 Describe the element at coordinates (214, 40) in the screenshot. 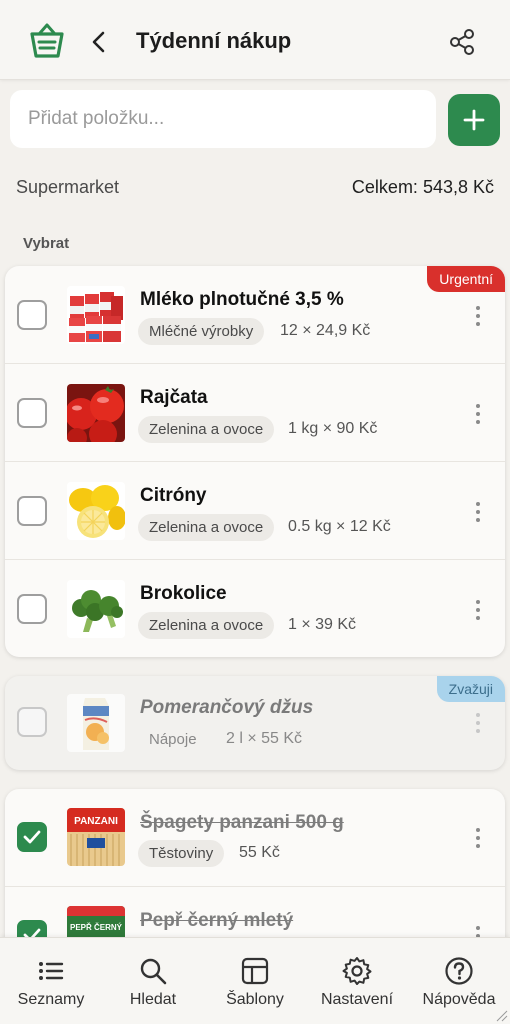

I see `page-title: Týdenní nákup` at that location.